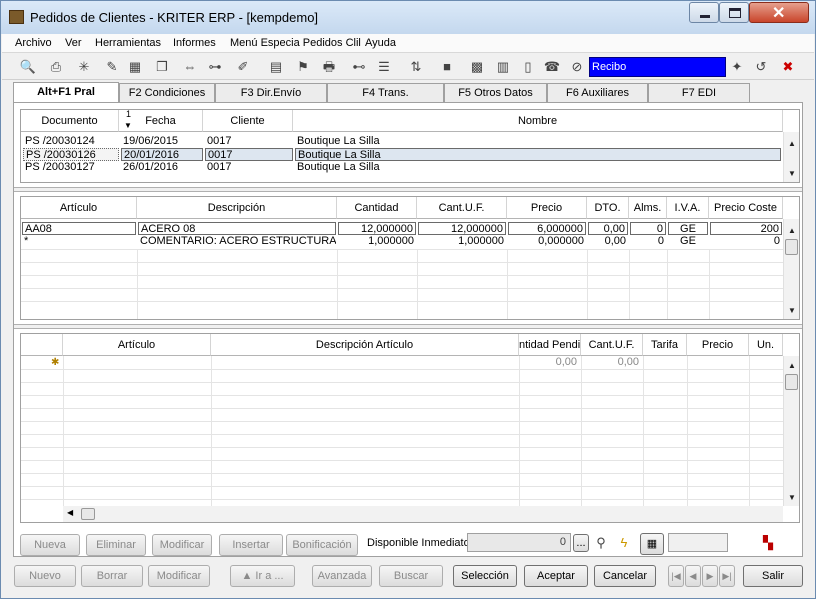 The height and width of the screenshot is (599, 816). Describe the element at coordinates (167, 92) in the screenshot. I see `tab-condiciones: F2 Condiciones` at that location.